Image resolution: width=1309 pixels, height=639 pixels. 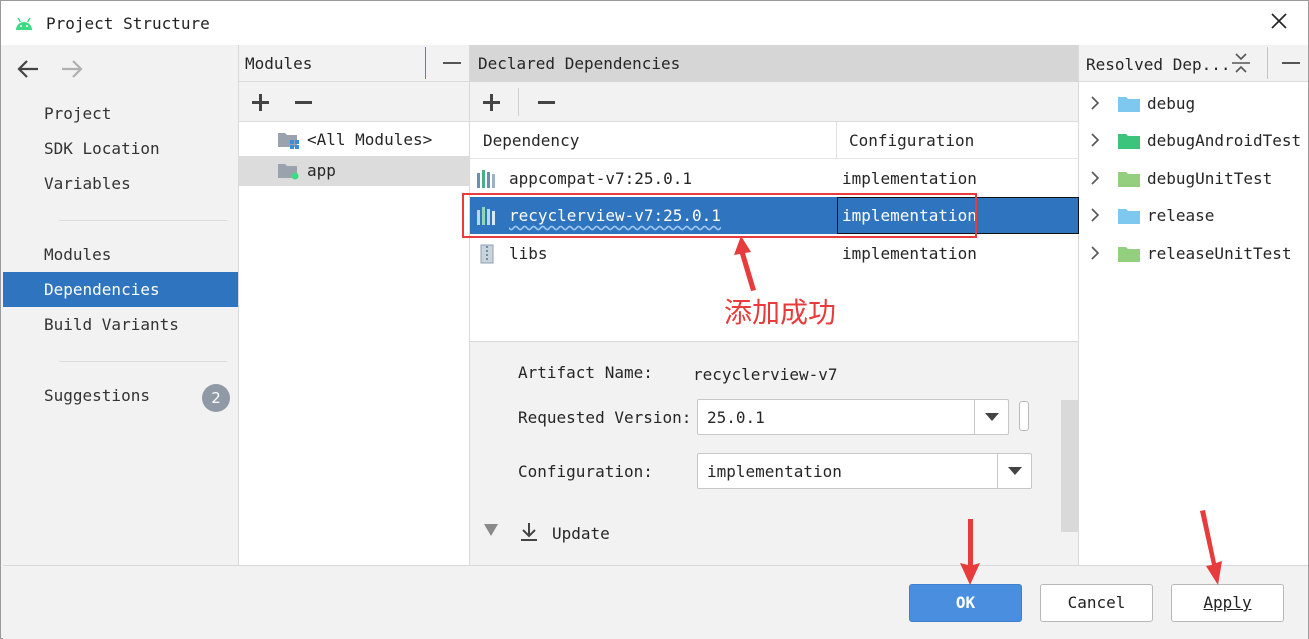 What do you see at coordinates (911, 140) in the screenshot?
I see `column-header-configuration: Configuration` at bounding box center [911, 140].